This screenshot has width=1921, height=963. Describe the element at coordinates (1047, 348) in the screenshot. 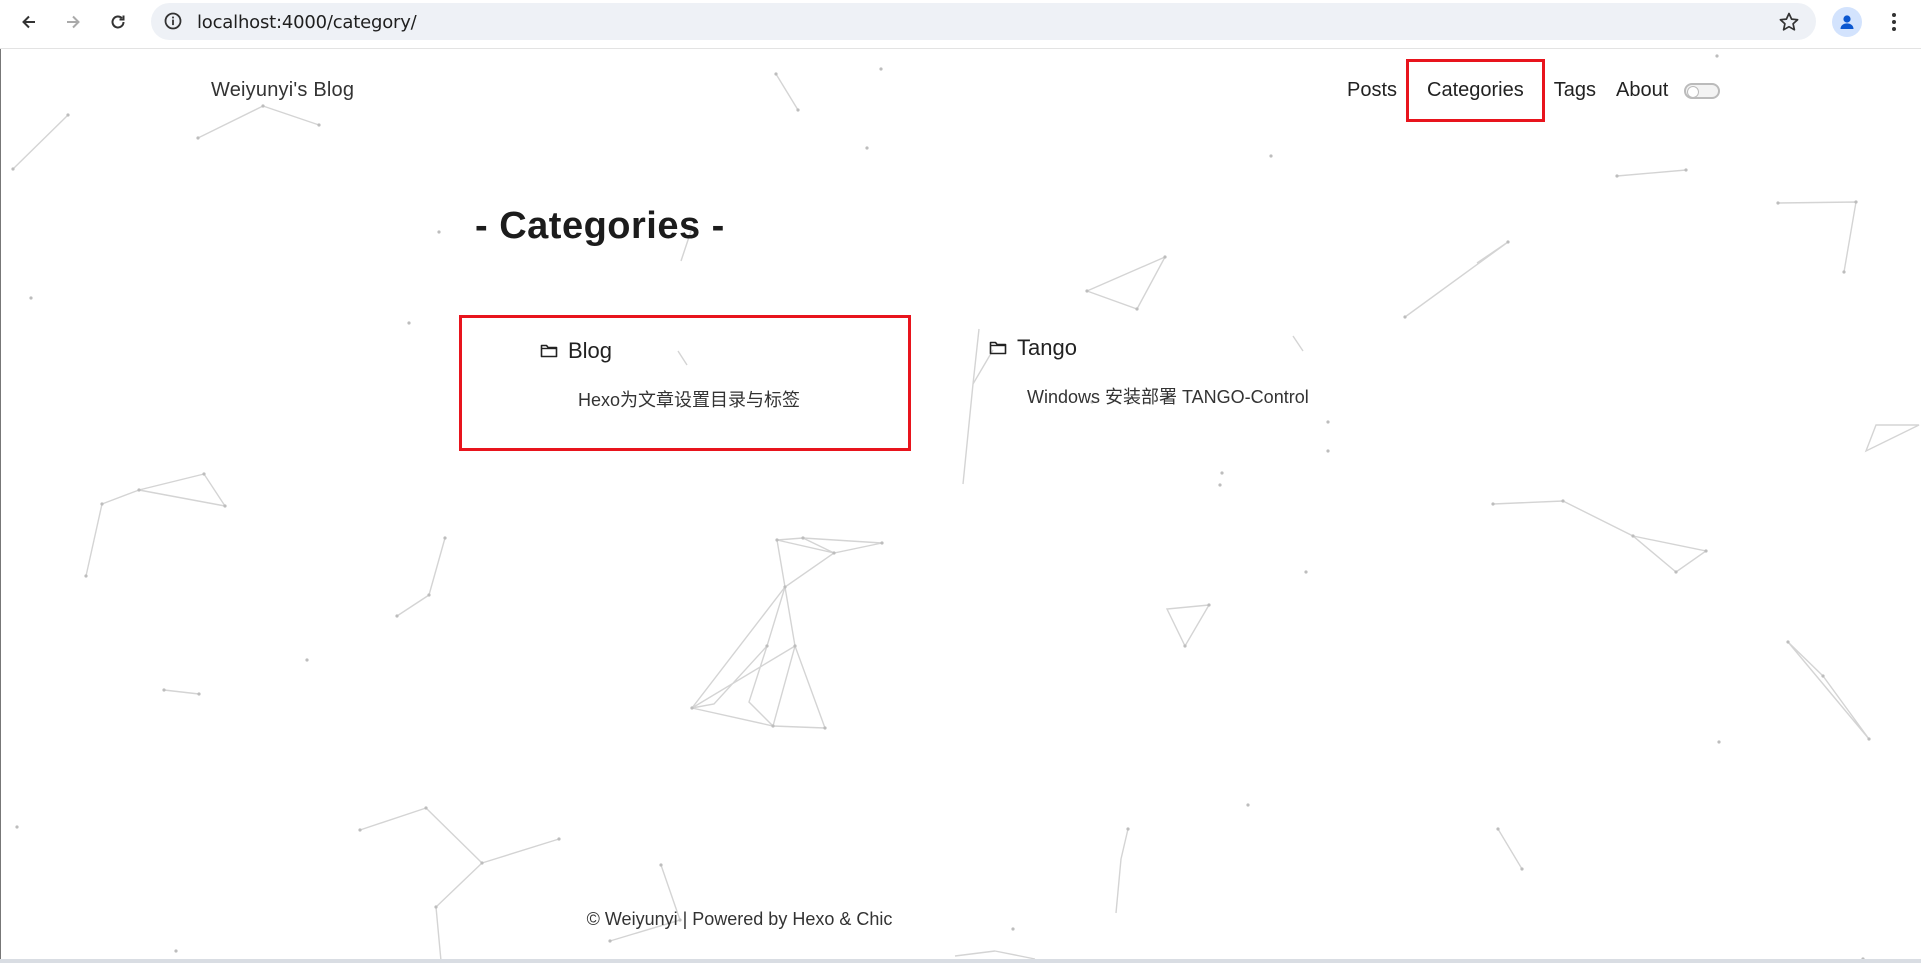

I see `category-name: Tango` at that location.